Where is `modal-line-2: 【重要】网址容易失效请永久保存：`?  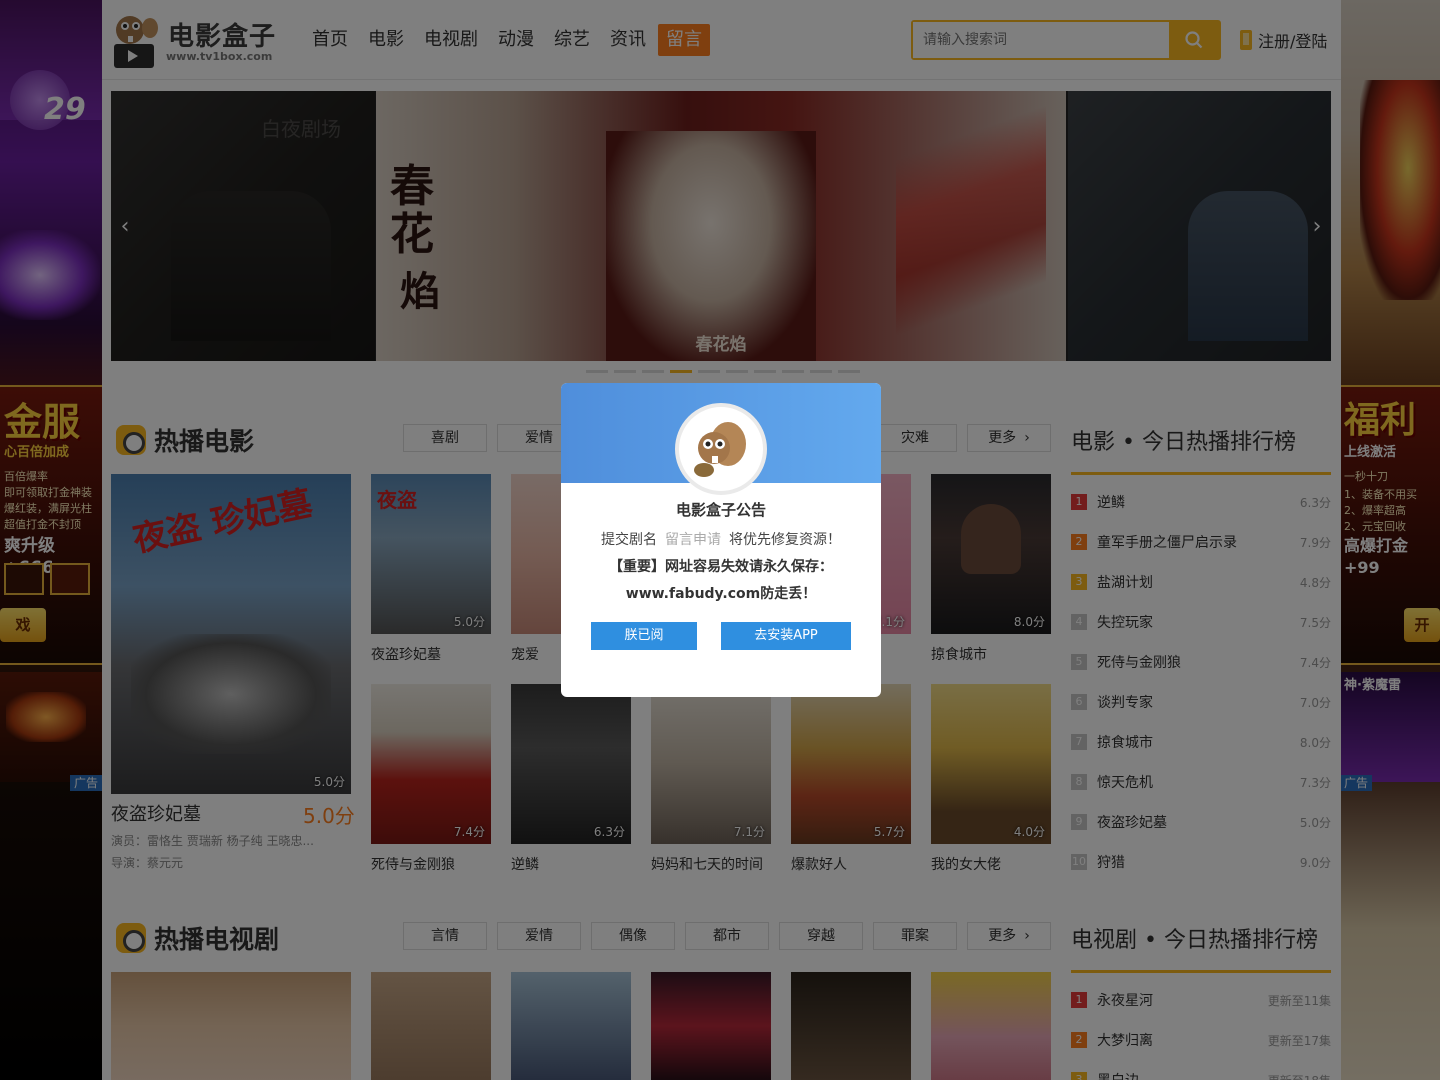 modal-line-2: 【重要】网址容易失效请永久保存： is located at coordinates (721, 567).